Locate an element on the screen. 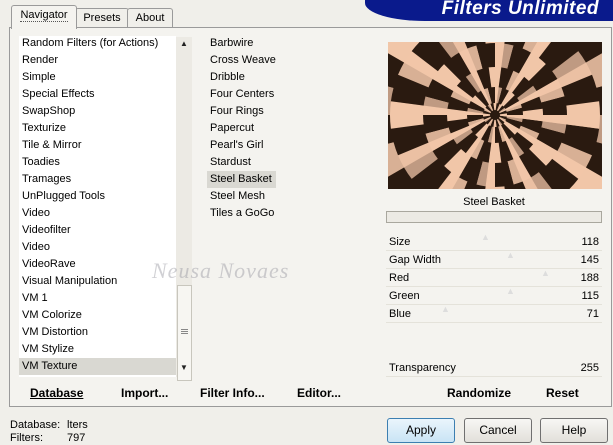 The width and height of the screenshot is (613, 445). filter-item: Tiles a GoGo is located at coordinates (288, 213).